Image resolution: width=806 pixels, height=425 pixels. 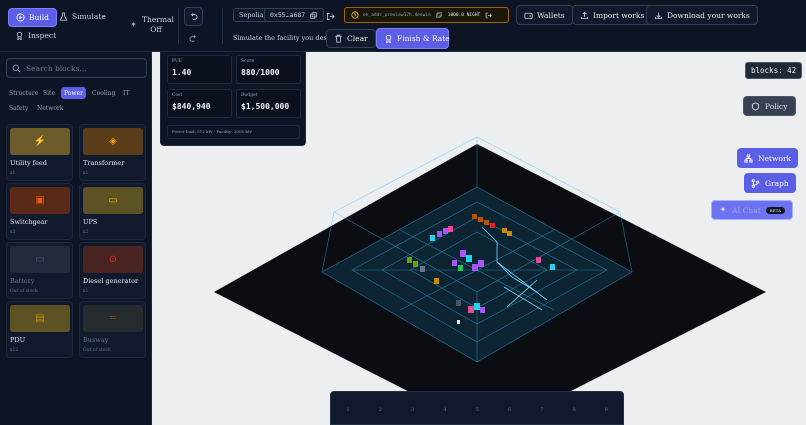 I want to click on inspect-mode-label: Inspect, so click(x=42, y=35).